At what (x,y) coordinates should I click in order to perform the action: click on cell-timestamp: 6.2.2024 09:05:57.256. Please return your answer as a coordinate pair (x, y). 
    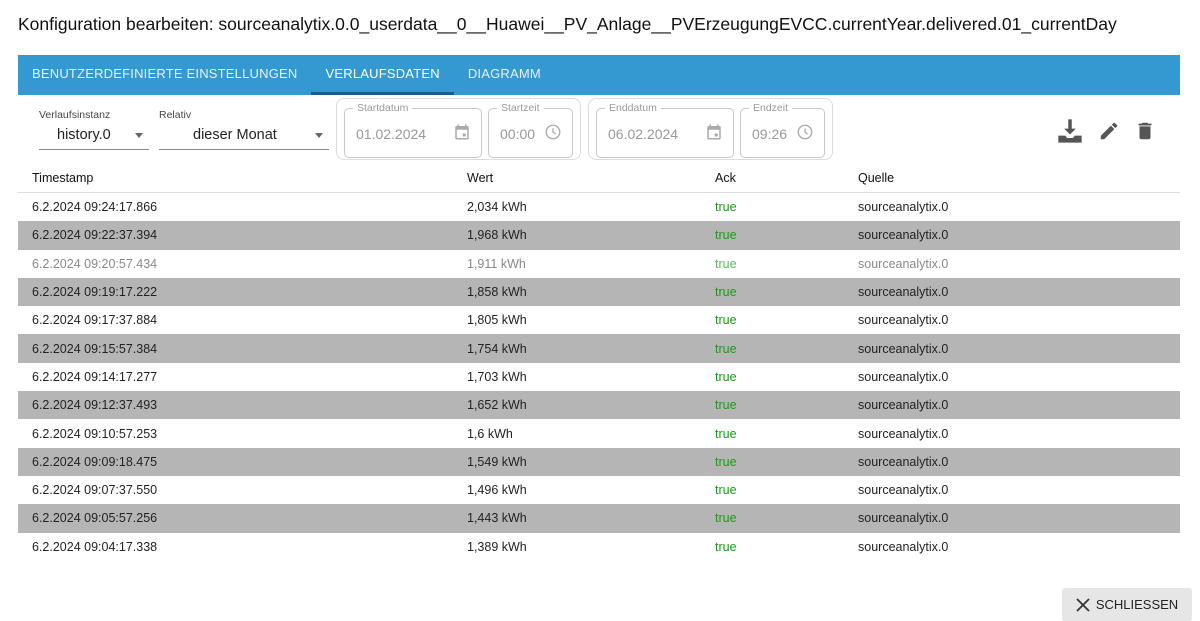
    Looking at the image, I should click on (95, 518).